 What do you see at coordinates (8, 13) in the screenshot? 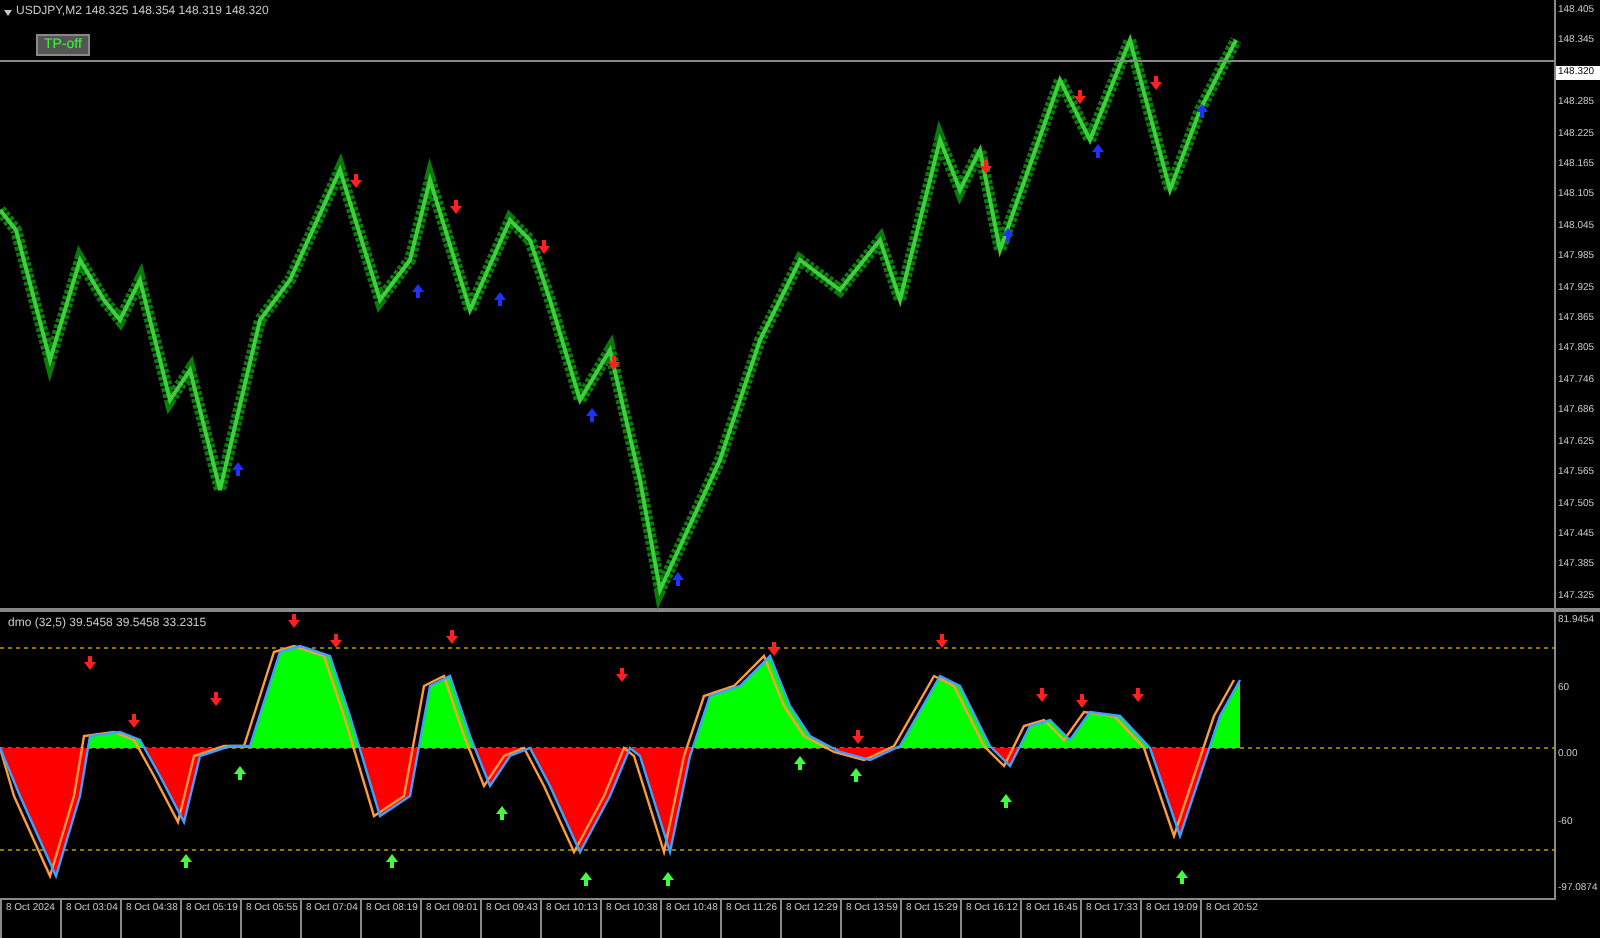
I see `dropdown-triangle-icon` at bounding box center [8, 13].